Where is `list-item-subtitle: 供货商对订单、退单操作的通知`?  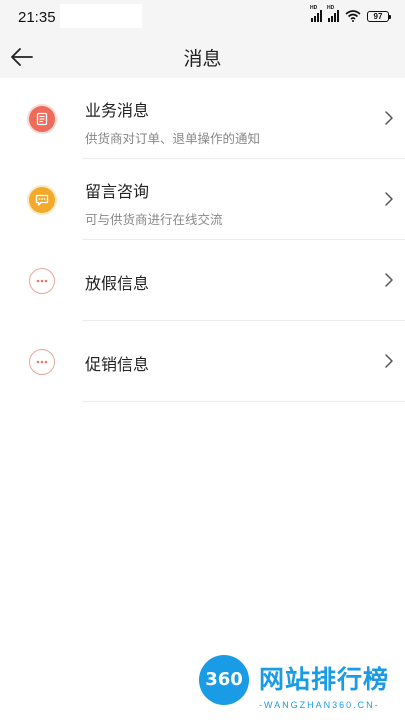 list-item-subtitle: 供货商对订单、退单操作的通知 is located at coordinates (173, 139).